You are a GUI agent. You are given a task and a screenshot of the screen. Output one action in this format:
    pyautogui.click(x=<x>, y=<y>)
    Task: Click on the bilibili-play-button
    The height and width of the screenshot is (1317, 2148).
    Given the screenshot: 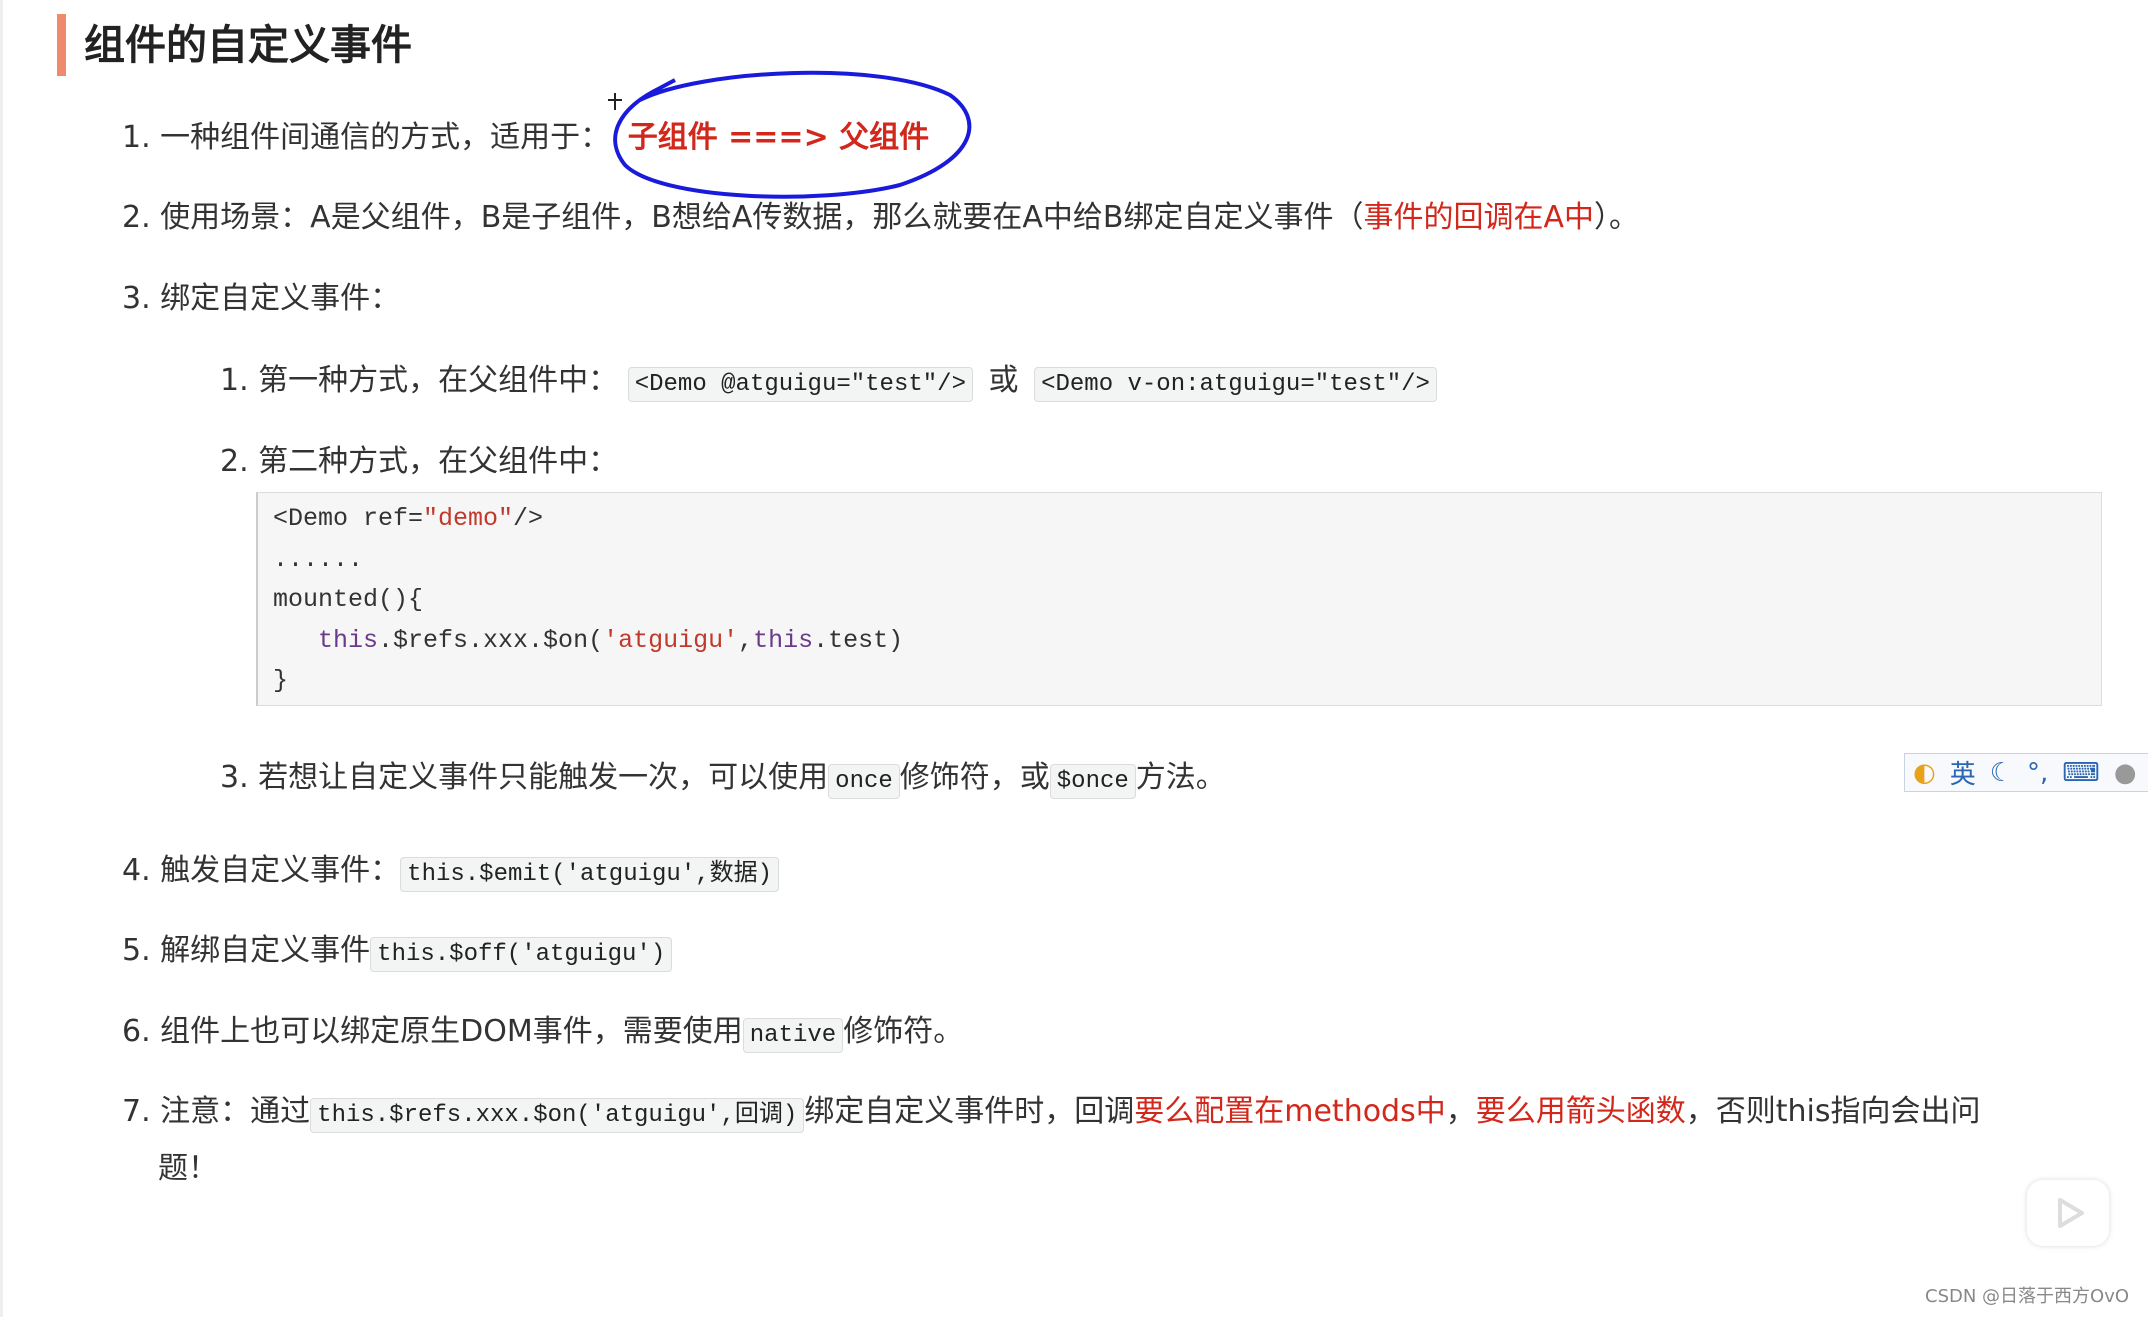 What is the action you would take?
    pyautogui.click(x=2068, y=1213)
    